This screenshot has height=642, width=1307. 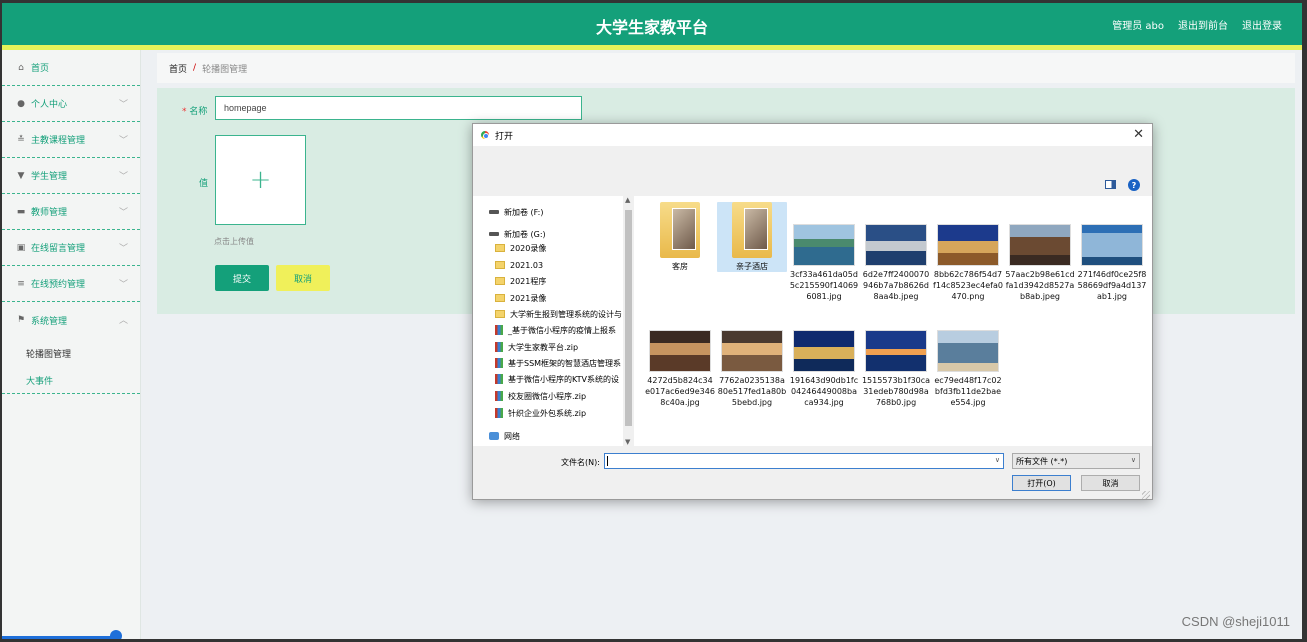 I want to click on file-name: 271f46df0ce25f858669df9a4d137ab1.jpg, so click(x=1112, y=285).